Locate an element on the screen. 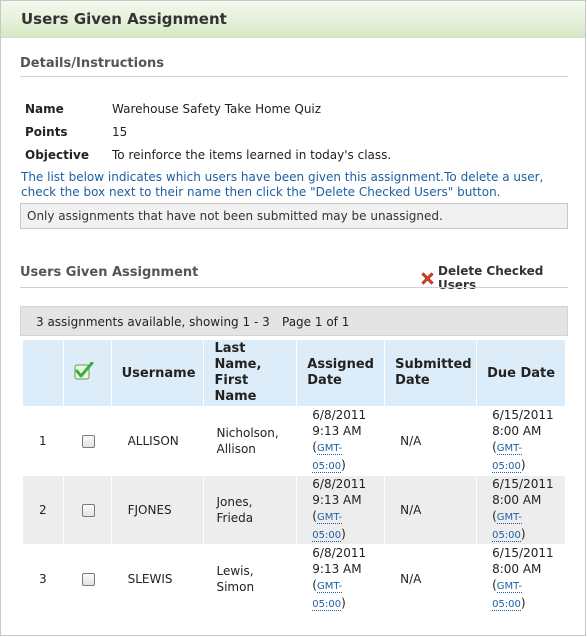  select-all-header is located at coordinates (87, 373).